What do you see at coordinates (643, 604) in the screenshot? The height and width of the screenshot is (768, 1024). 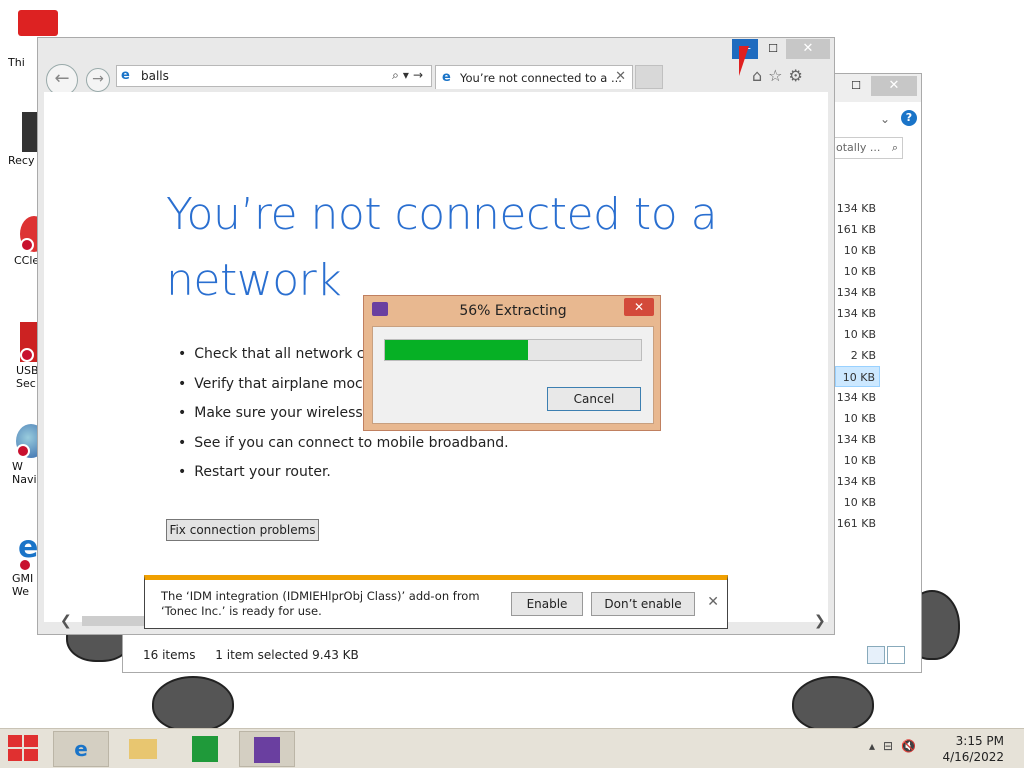 I see `dont-enable-button: Don’t enable` at bounding box center [643, 604].